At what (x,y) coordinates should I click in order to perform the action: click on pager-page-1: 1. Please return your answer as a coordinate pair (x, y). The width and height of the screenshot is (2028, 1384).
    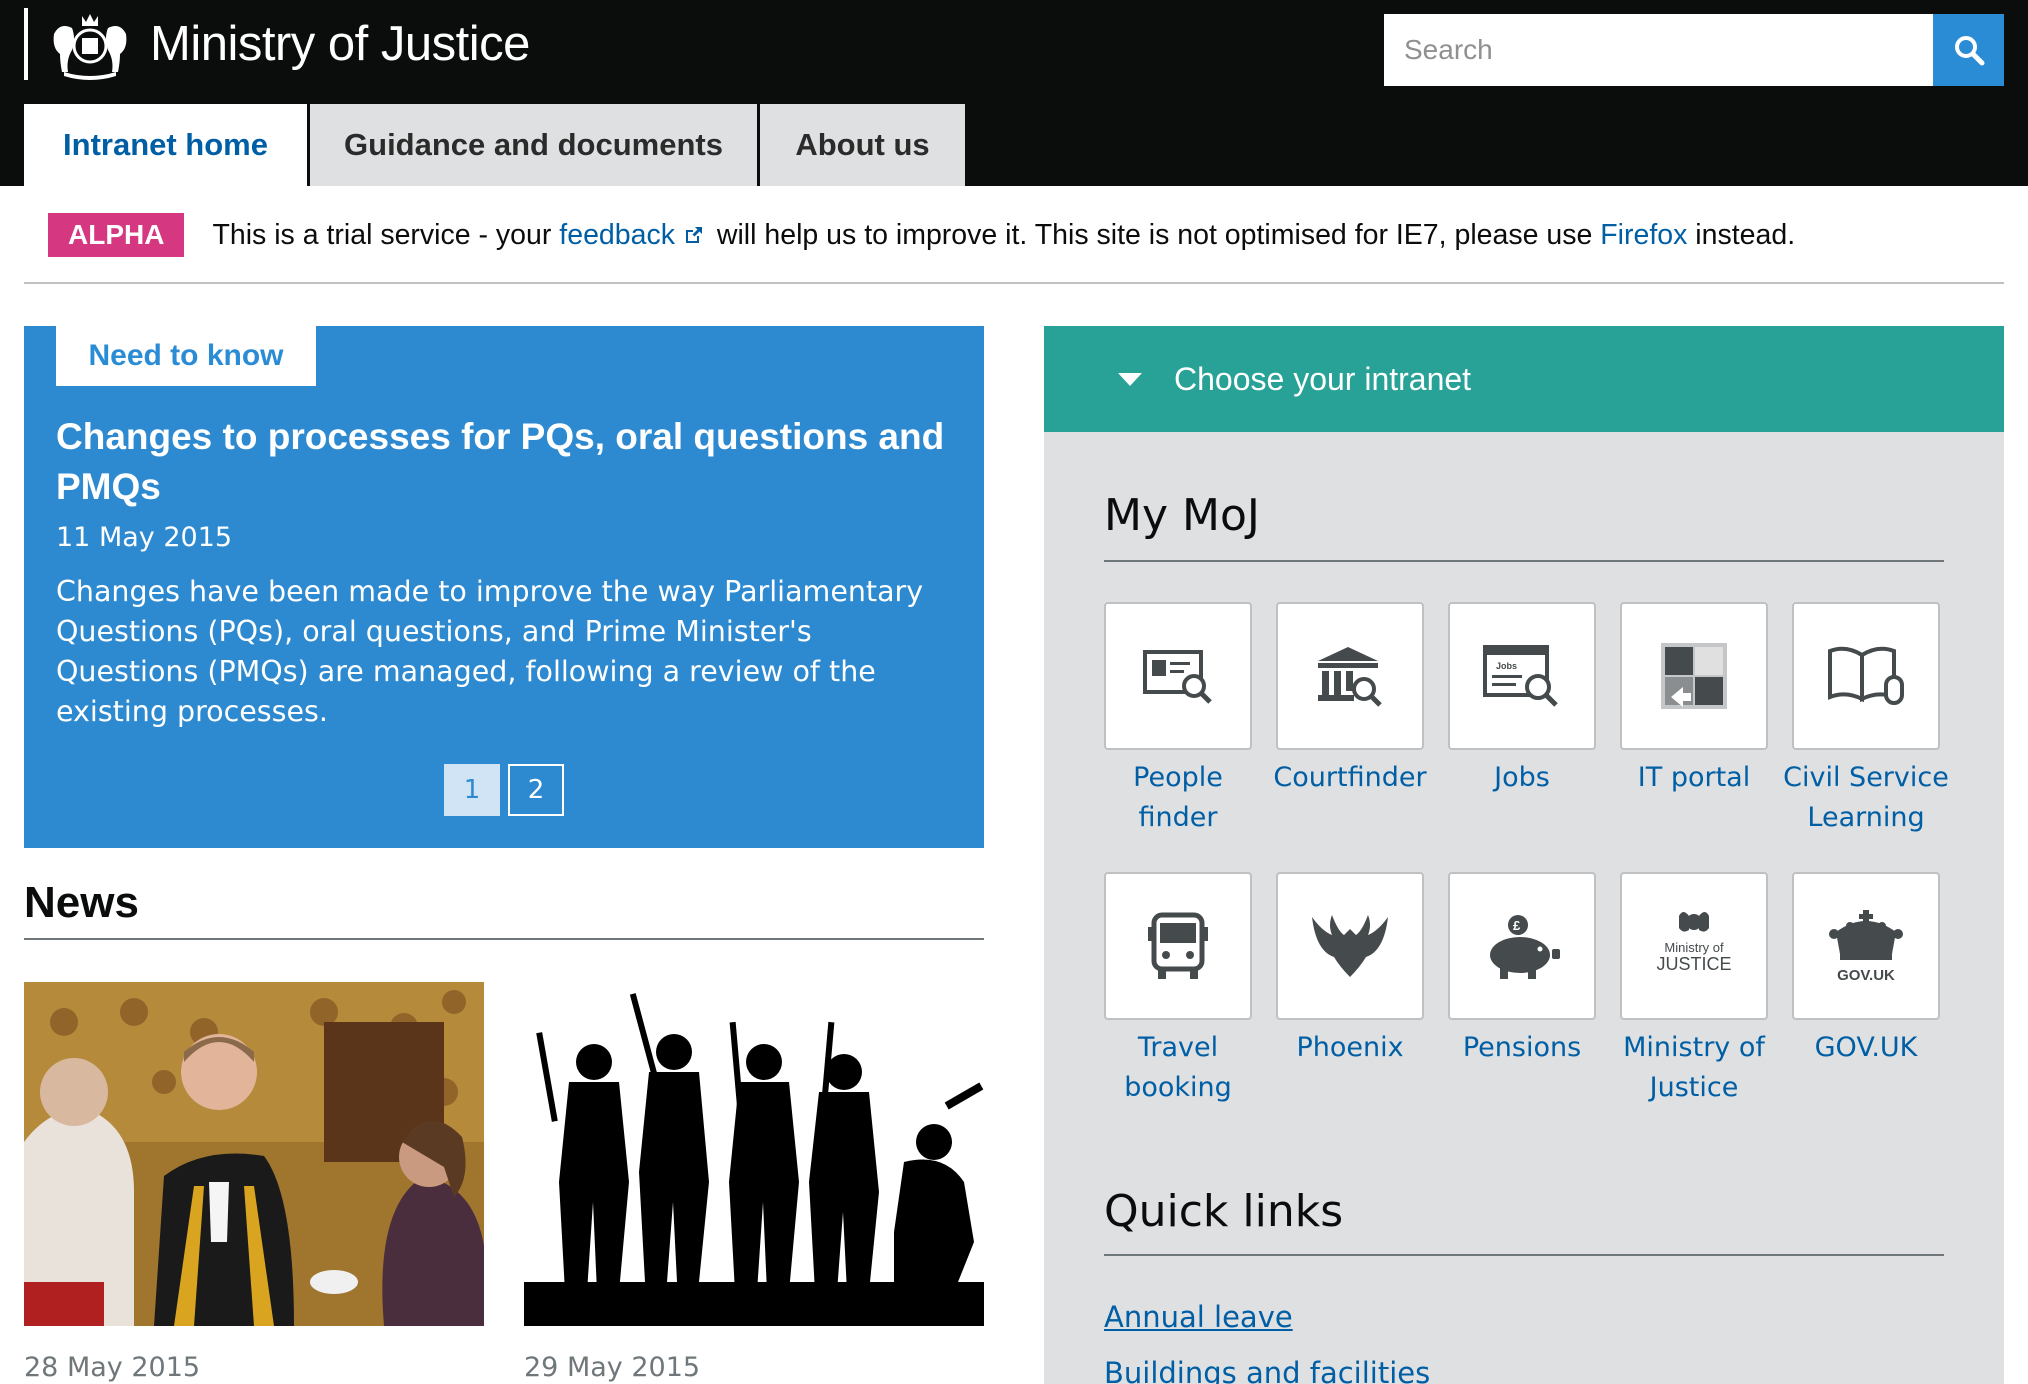
    Looking at the image, I should click on (472, 790).